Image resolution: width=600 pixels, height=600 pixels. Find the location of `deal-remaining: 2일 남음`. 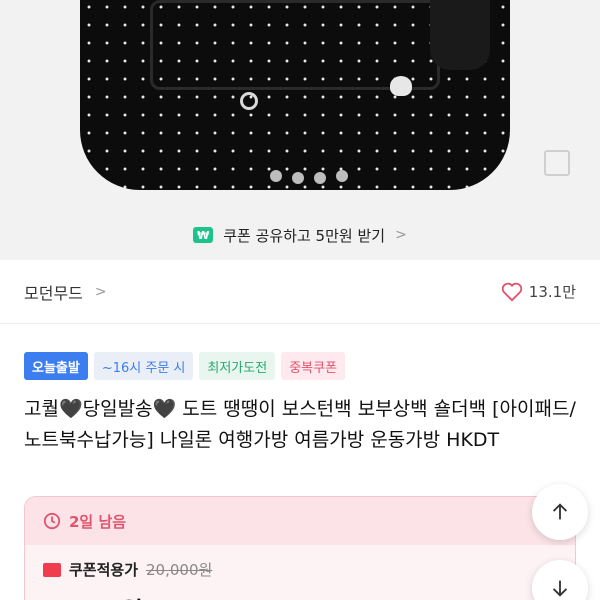

deal-remaining: 2일 남음 is located at coordinates (98, 521).